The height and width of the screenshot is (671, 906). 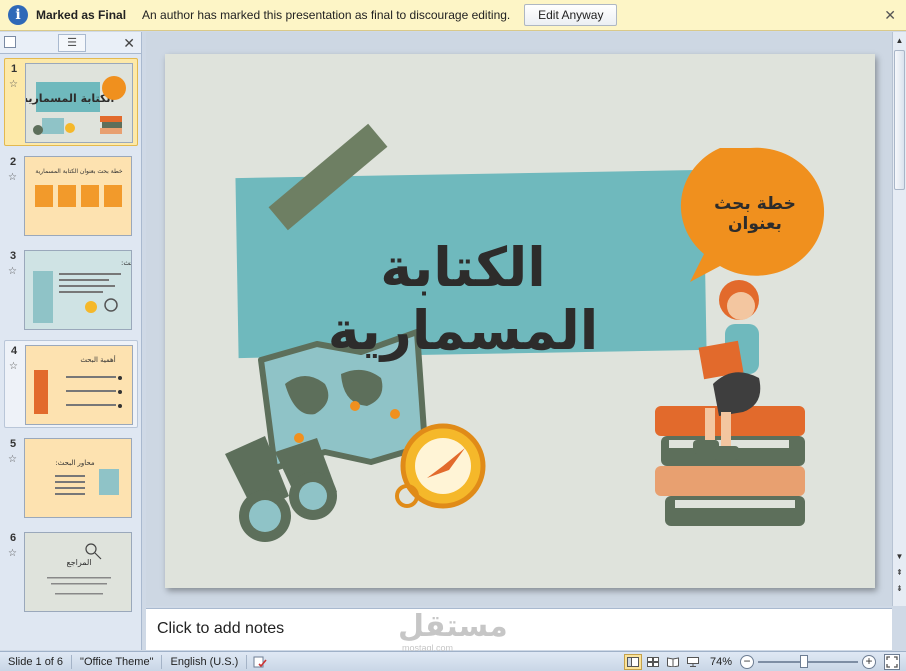 I want to click on slide-number: 2, so click(x=13, y=162).